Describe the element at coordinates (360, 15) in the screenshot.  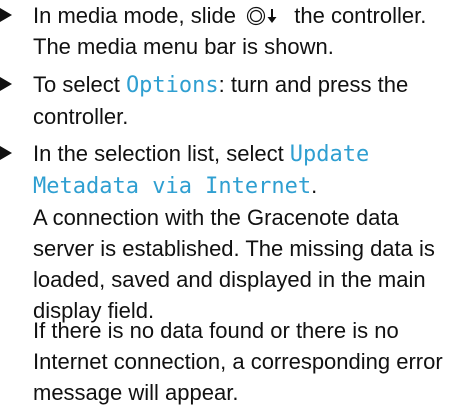
I see `step-1-line1-after: the controller.` at that location.